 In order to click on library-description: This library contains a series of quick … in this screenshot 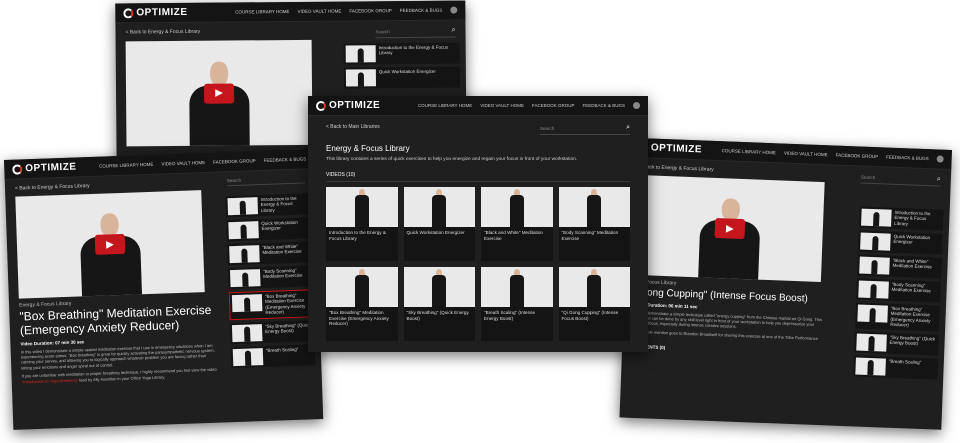, I will do `click(452, 159)`.